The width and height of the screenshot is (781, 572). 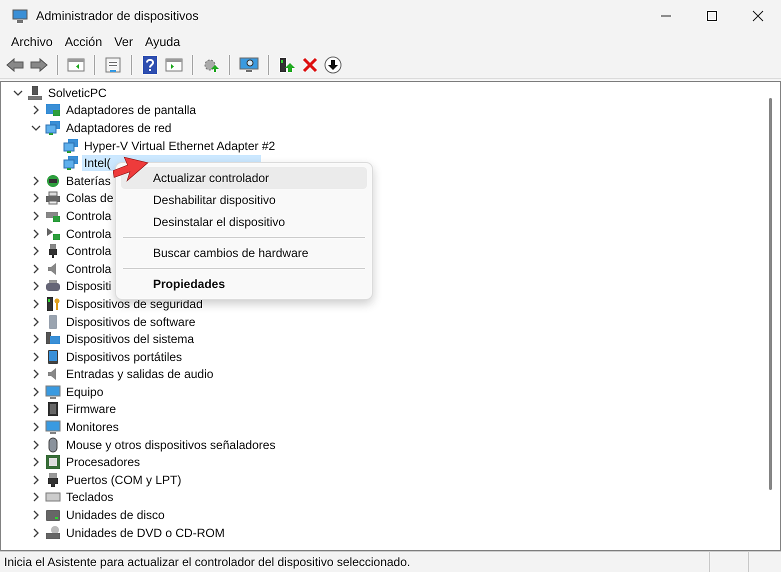 What do you see at coordinates (77, 92) in the screenshot?
I see `tree-item: SolveticPC` at bounding box center [77, 92].